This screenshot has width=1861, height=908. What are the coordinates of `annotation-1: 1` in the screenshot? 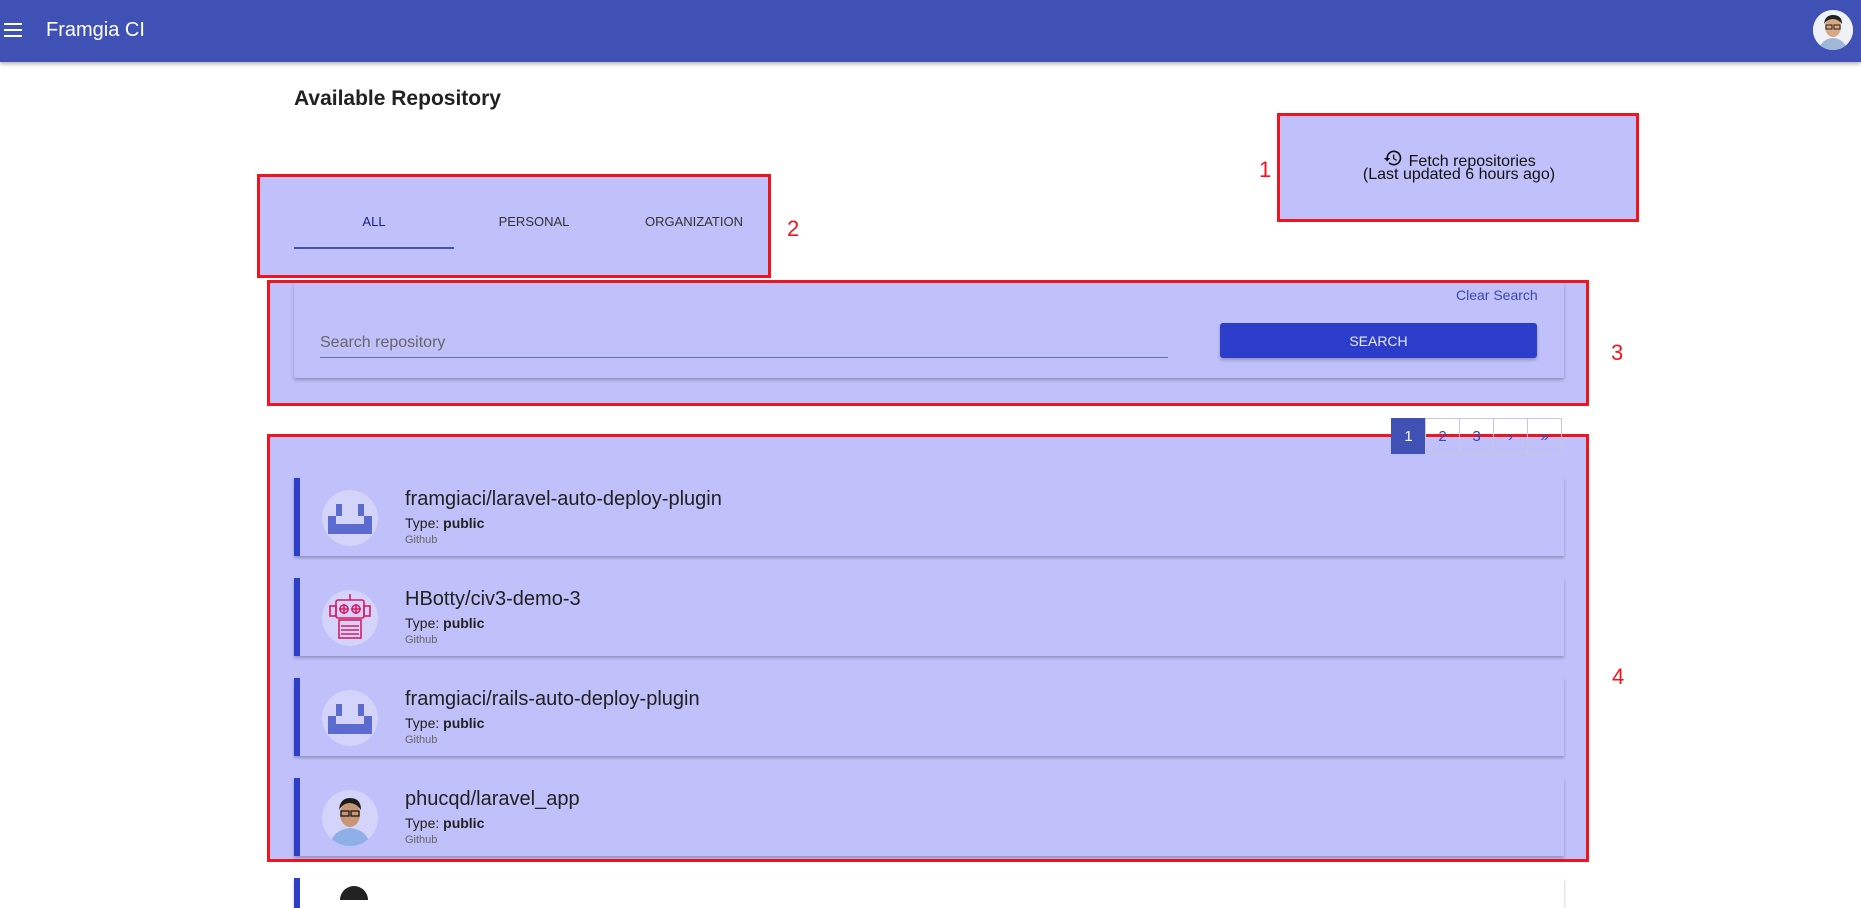 It's located at (1265, 169).